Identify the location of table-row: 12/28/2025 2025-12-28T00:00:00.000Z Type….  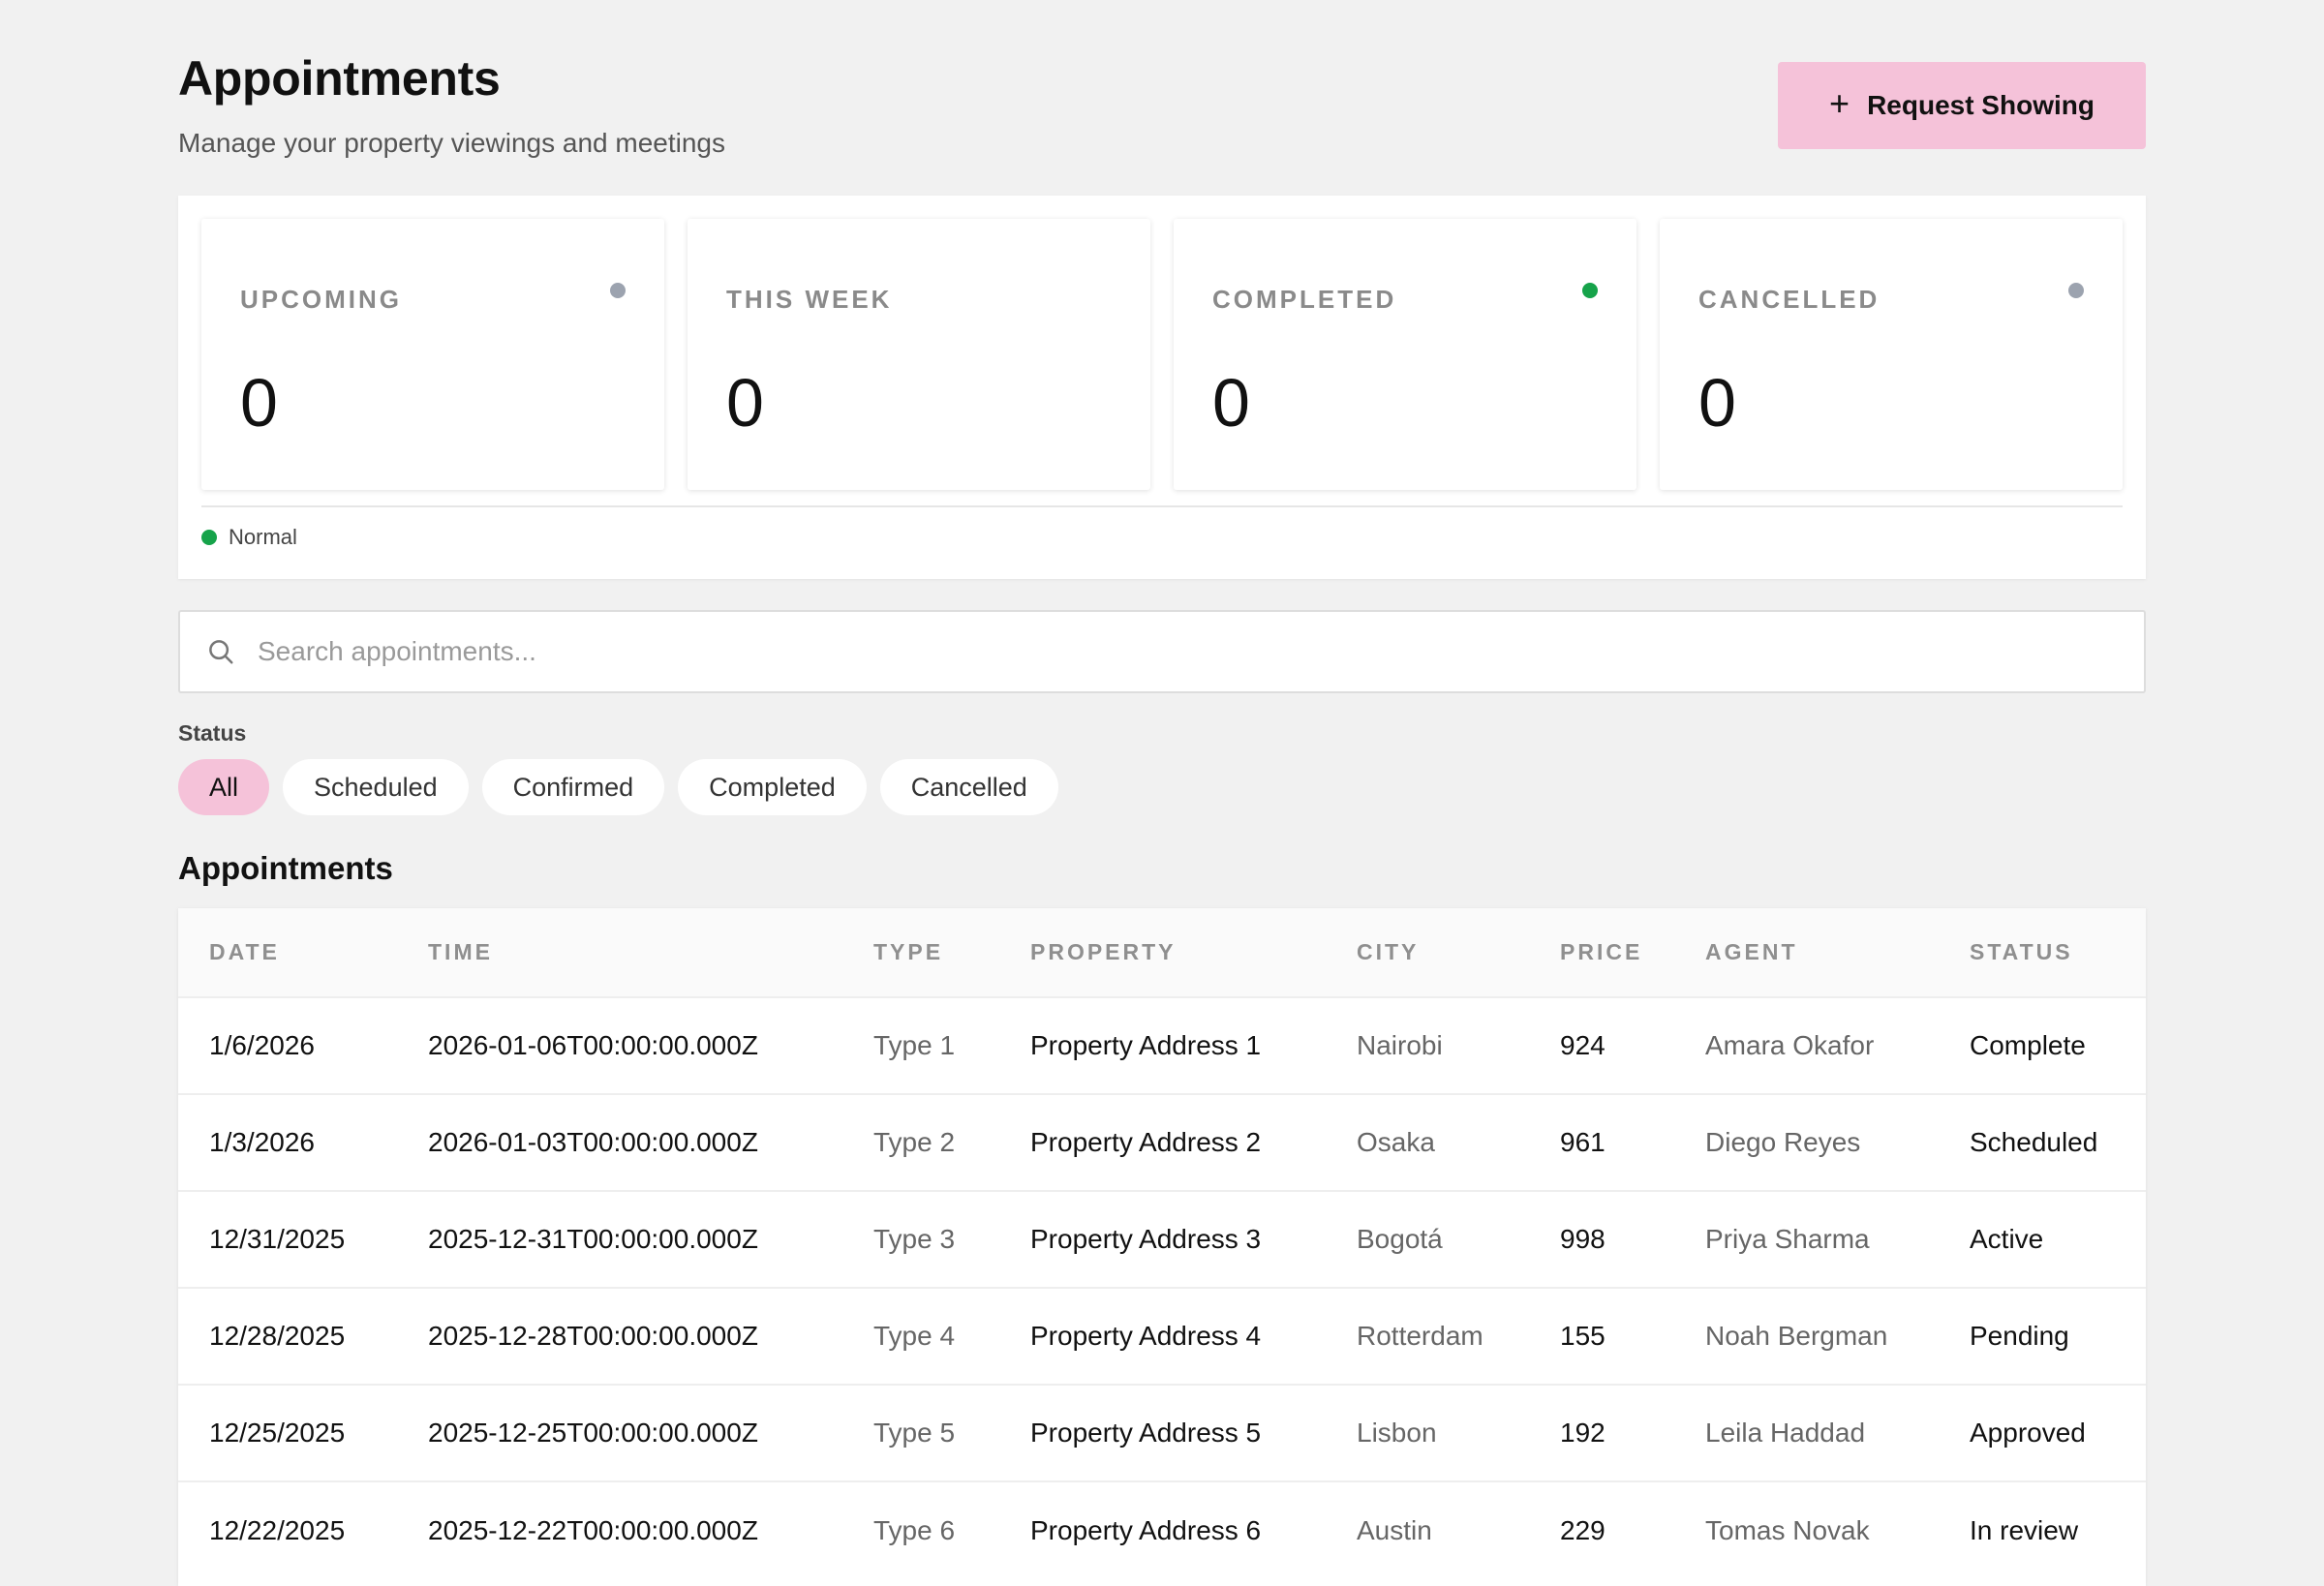
(1162, 1336).